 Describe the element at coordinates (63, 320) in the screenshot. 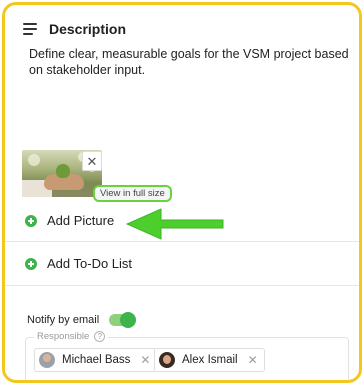

I see `notify-label: Notify by email` at that location.